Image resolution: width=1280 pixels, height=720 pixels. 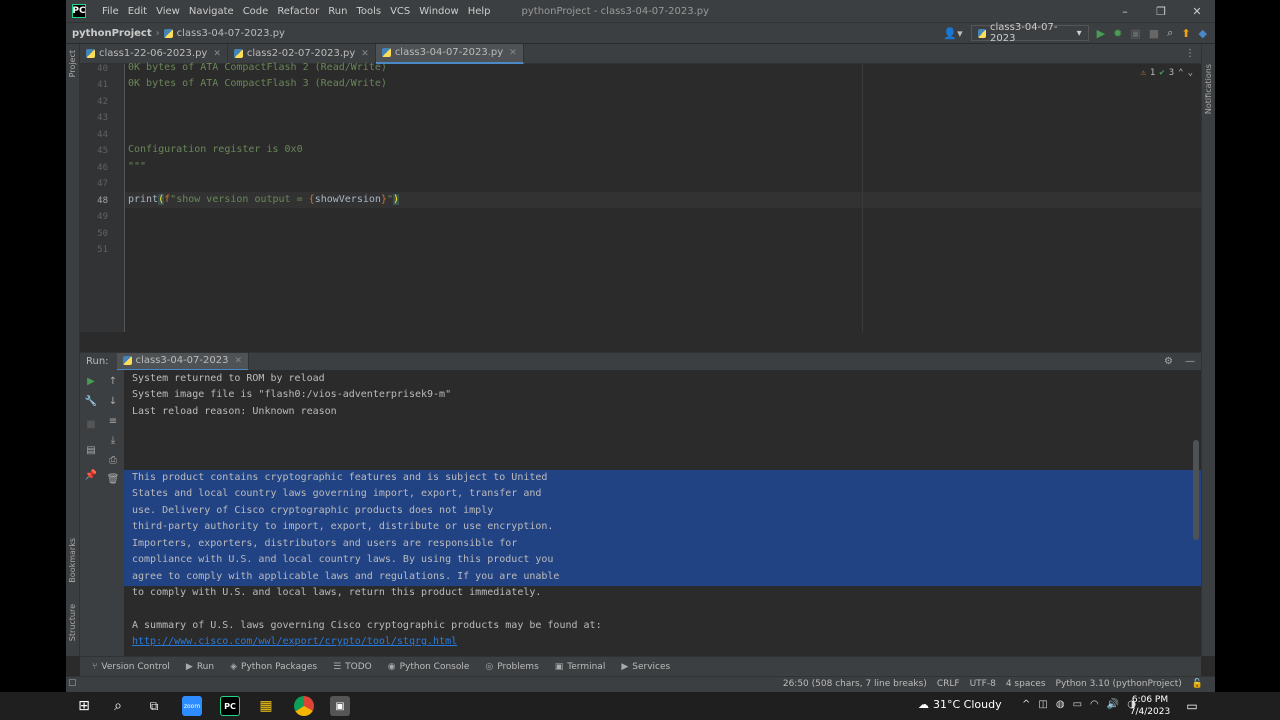 I want to click on tab-python-packages: ◈ Python Packages, so click(x=273, y=667).